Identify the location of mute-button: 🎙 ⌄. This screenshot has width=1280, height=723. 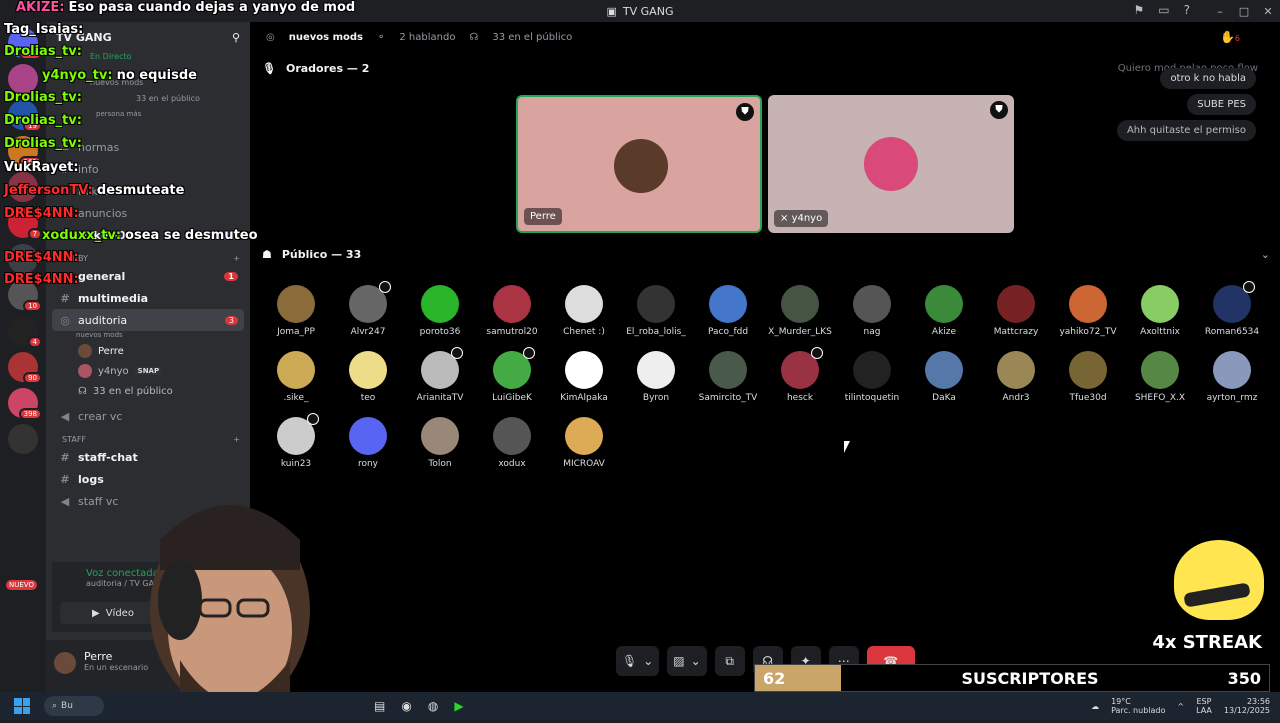
(638, 661).